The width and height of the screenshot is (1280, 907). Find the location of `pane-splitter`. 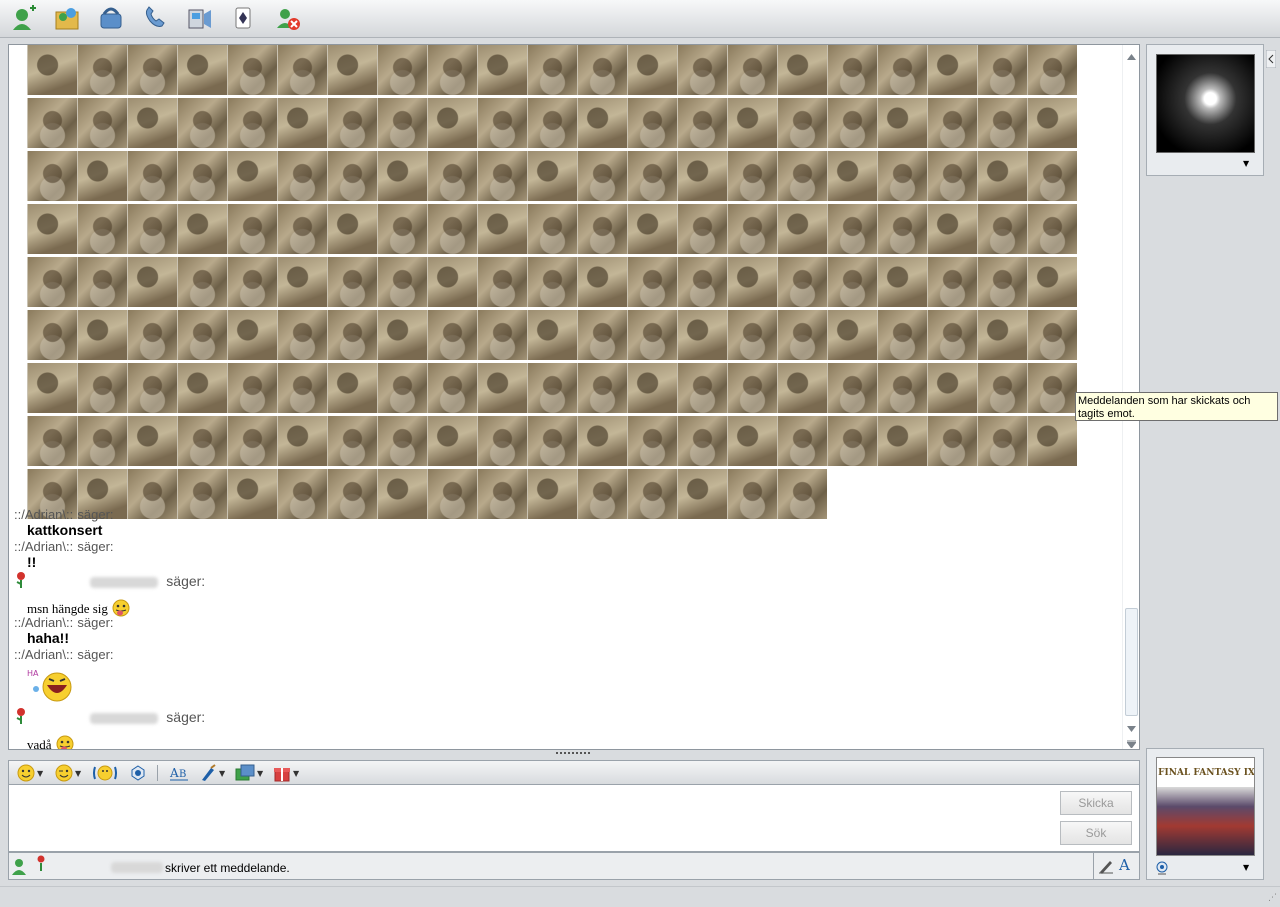

pane-splitter is located at coordinates (573, 754).